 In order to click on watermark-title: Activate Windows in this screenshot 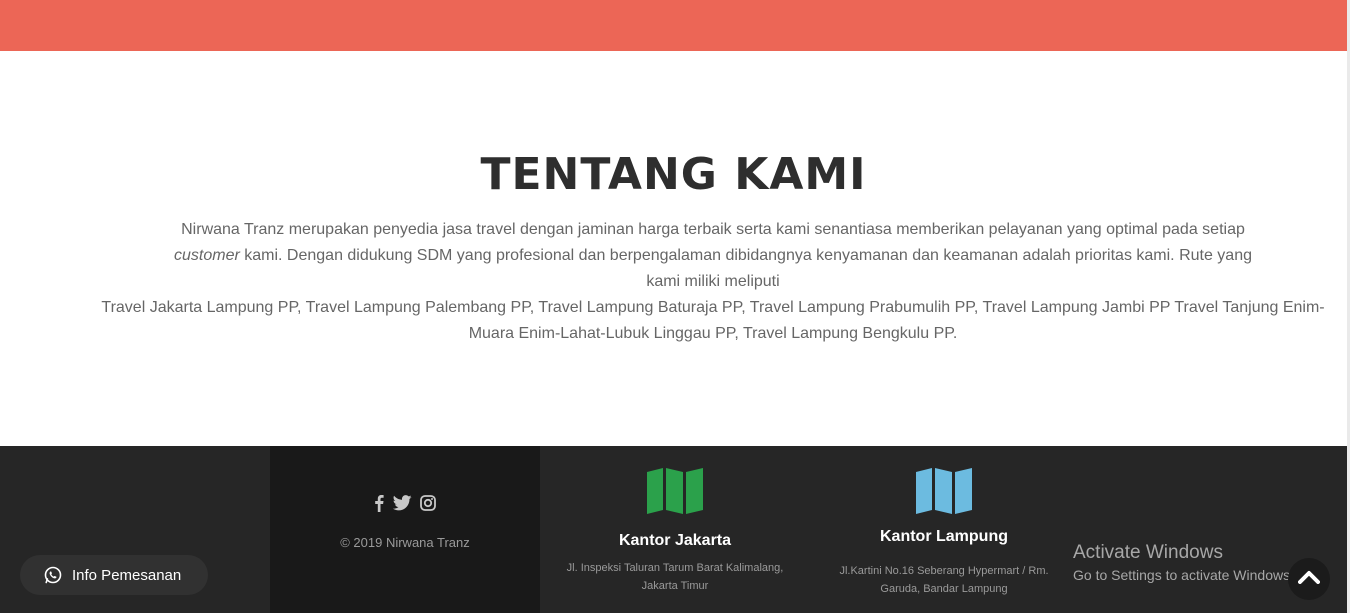, I will do `click(1148, 552)`.